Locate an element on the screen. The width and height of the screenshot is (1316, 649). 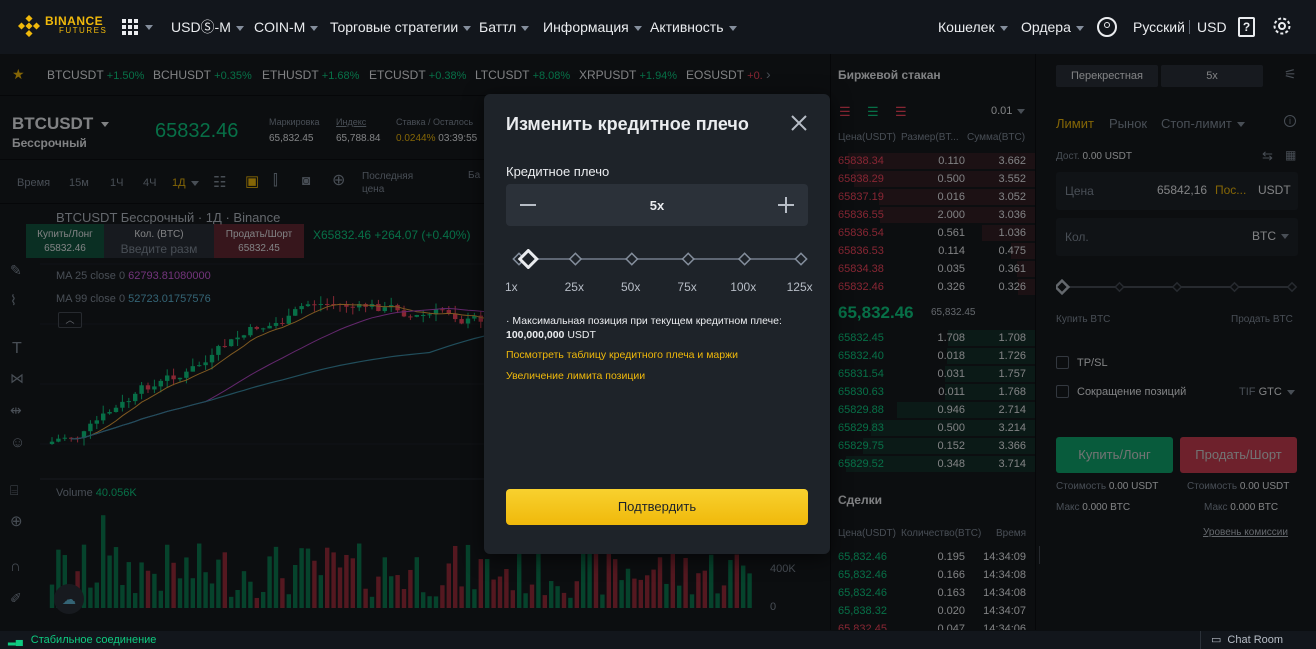
signal-icon: ▂▄ is located at coordinates (15, 640).